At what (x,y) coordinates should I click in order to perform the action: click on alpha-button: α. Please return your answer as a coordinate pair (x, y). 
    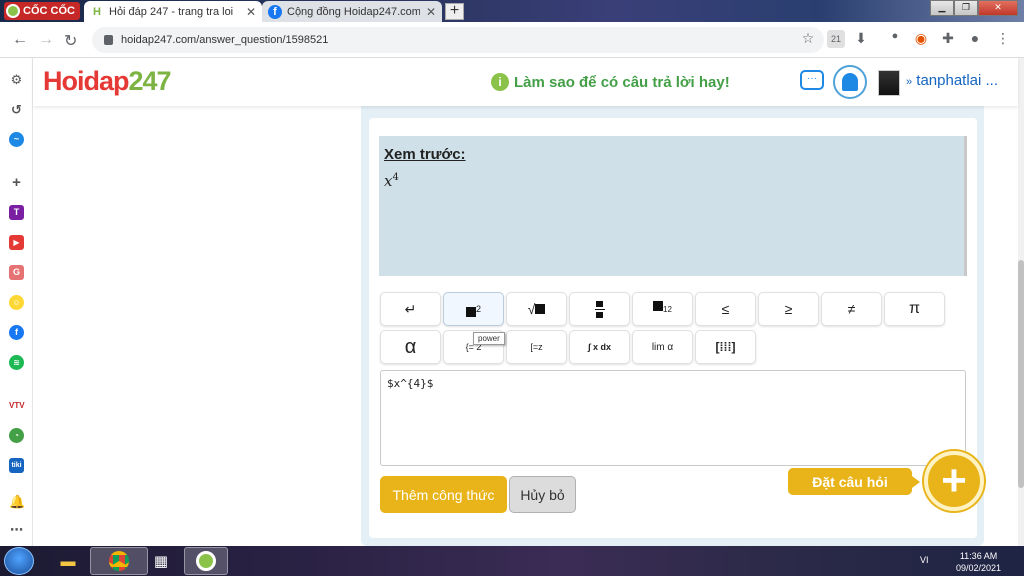
    Looking at the image, I should click on (410, 347).